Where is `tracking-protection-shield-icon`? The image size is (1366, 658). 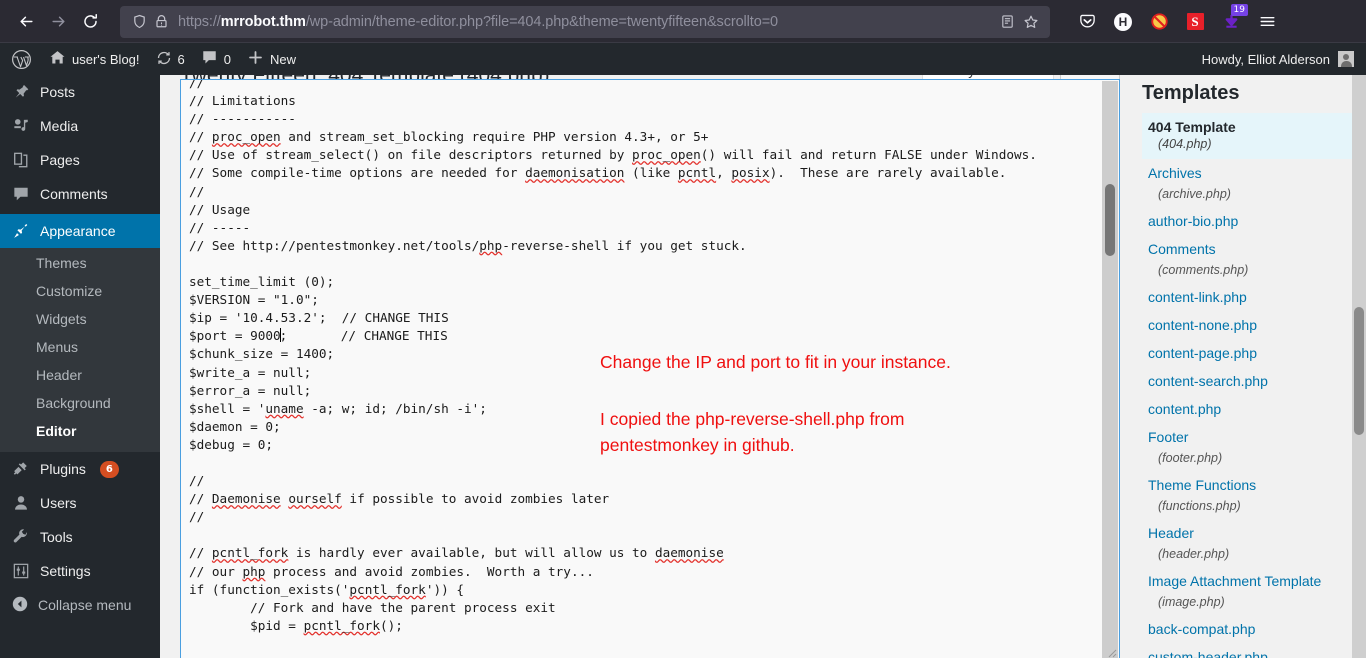
tracking-protection-shield-icon is located at coordinates (139, 22).